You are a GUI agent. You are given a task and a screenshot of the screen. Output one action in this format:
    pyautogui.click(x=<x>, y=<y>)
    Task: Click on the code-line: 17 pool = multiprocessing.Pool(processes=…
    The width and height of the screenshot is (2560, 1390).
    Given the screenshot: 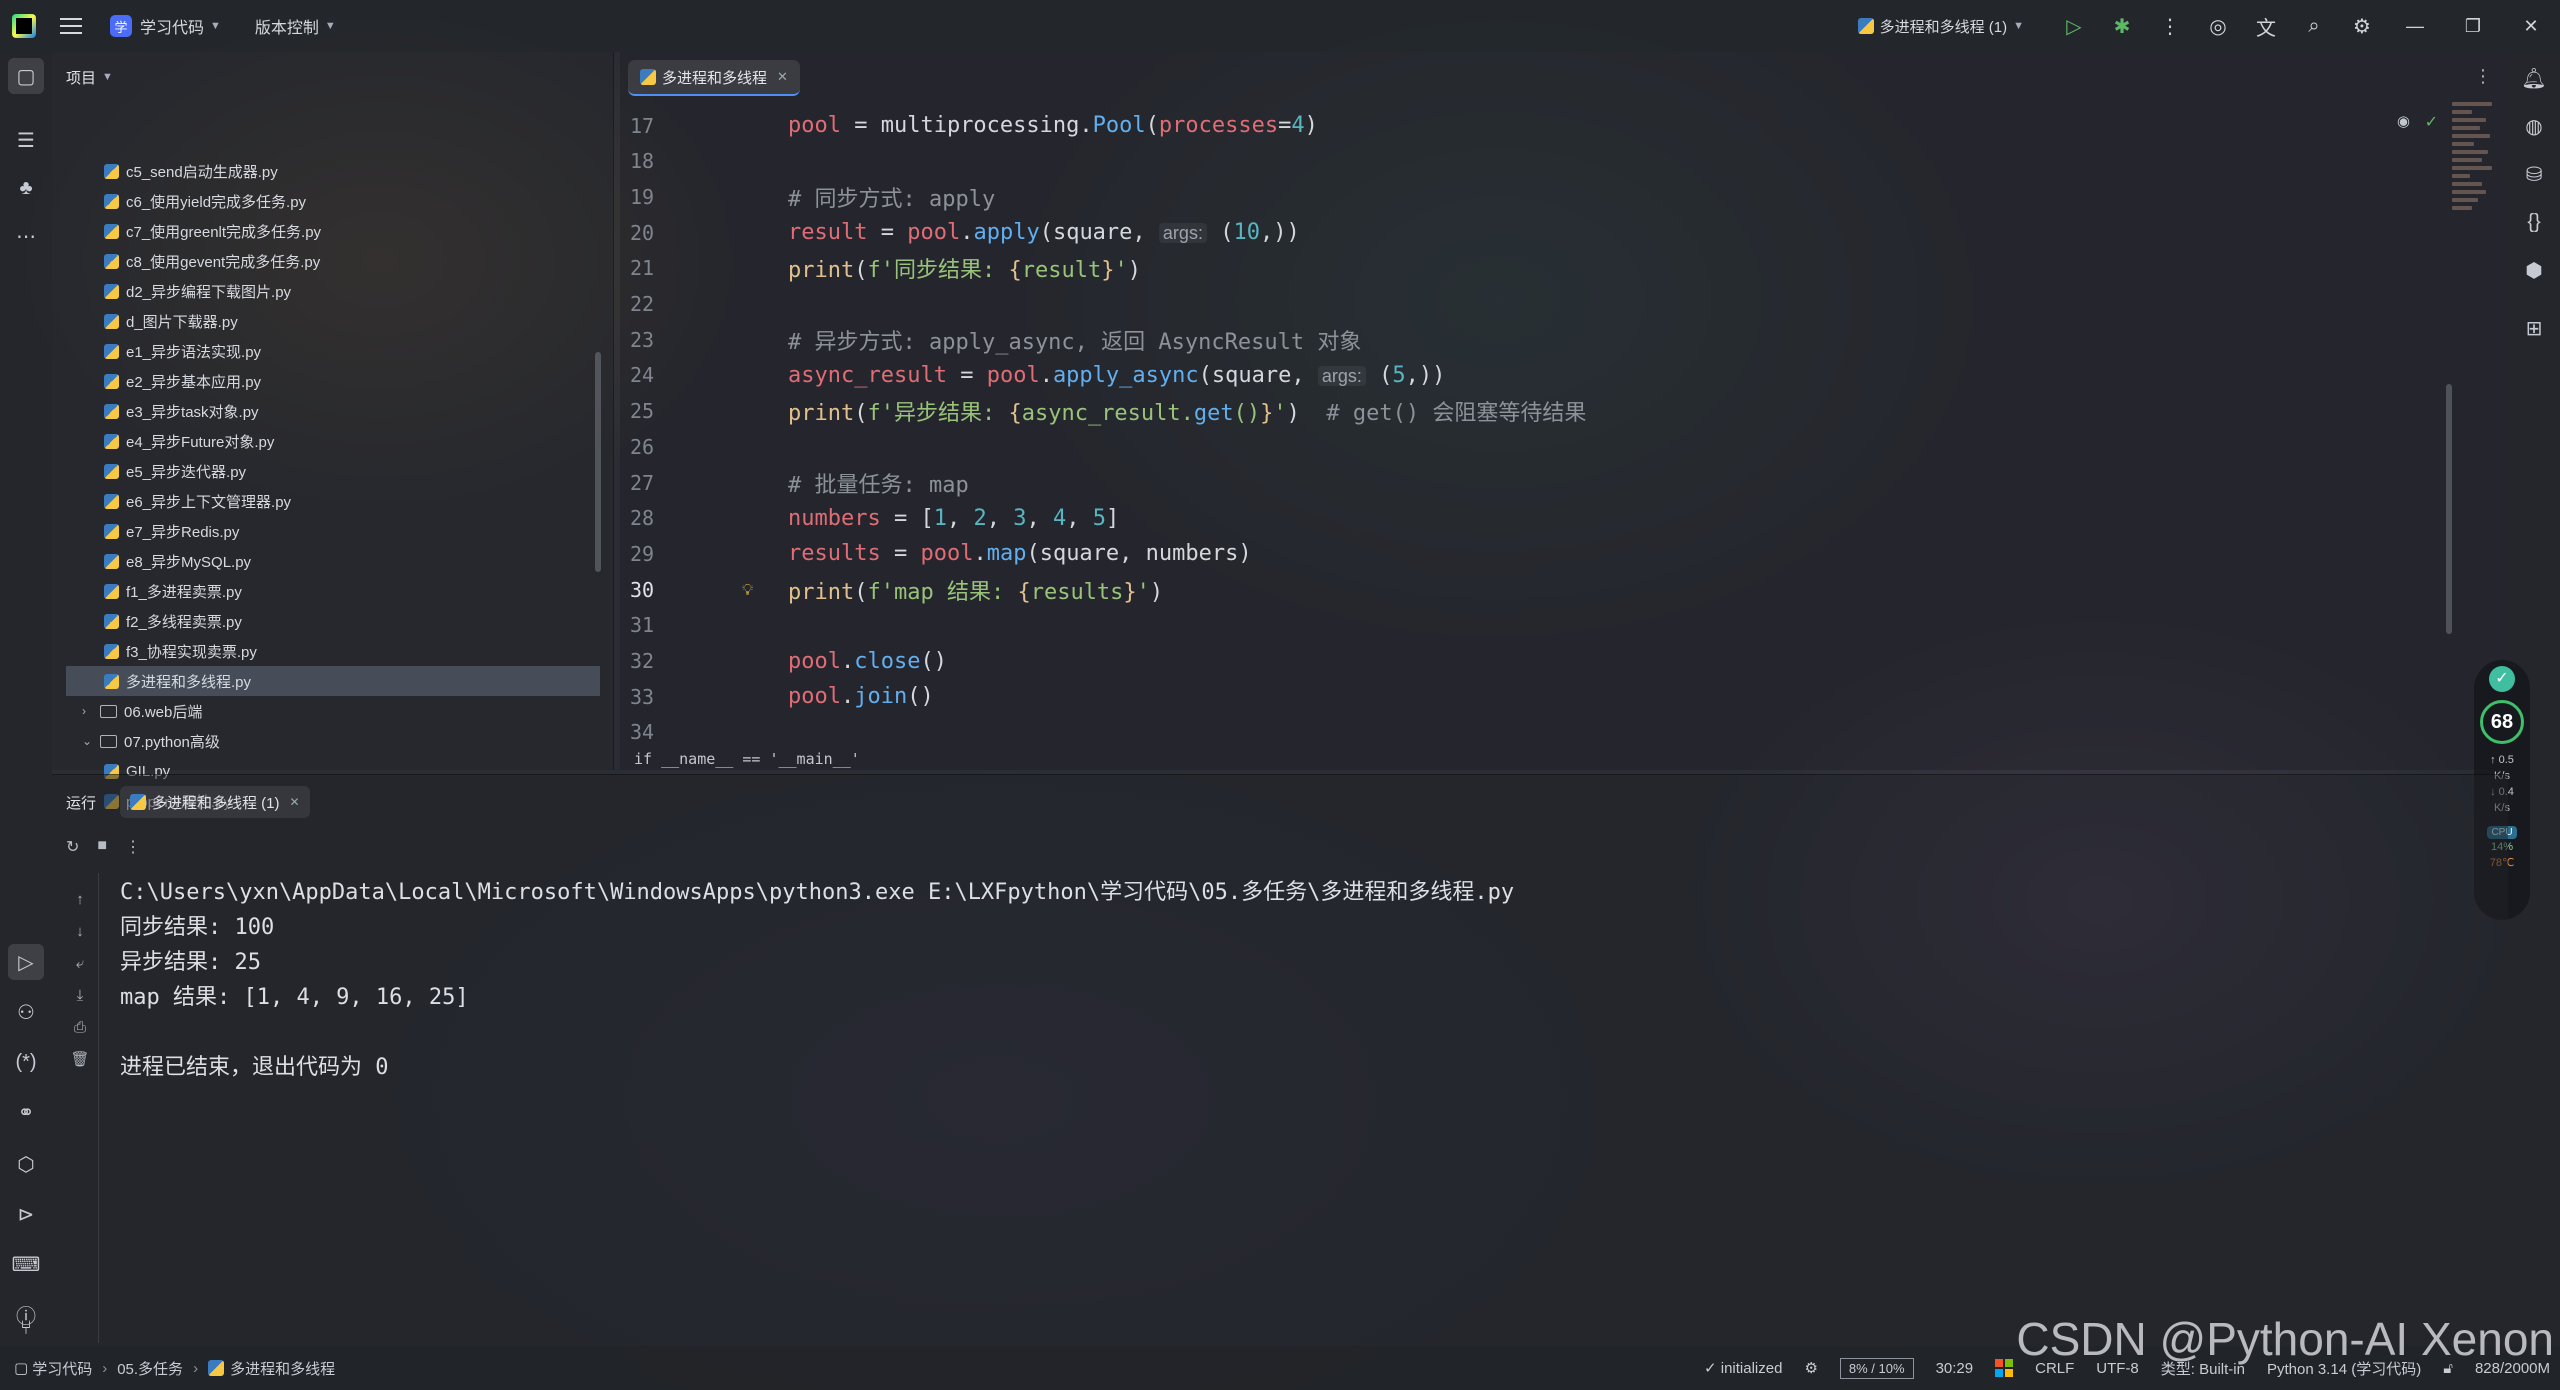 What is the action you would take?
    pyautogui.click(x=1520, y=125)
    